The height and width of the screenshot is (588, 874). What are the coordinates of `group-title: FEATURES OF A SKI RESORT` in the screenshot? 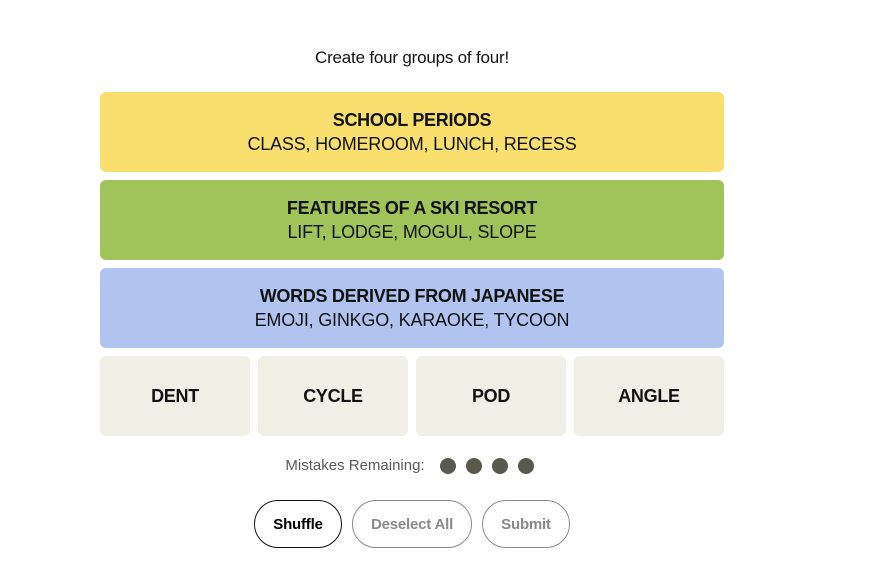 It's located at (412, 208).